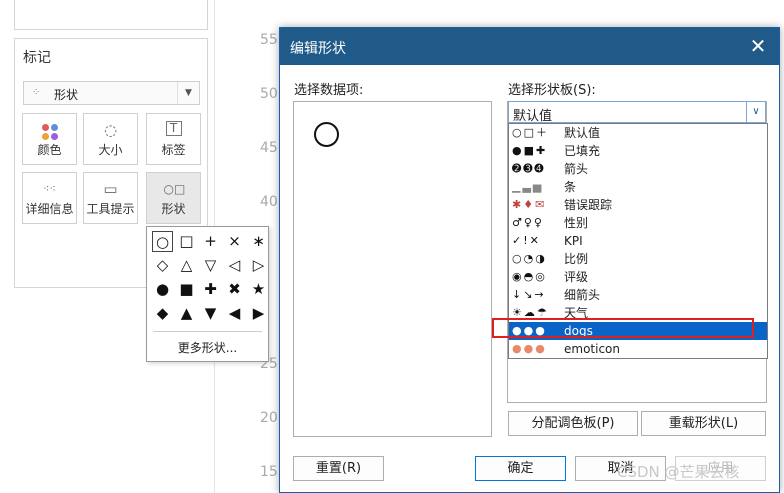  I want to click on label-button: T 标签, so click(173, 139).